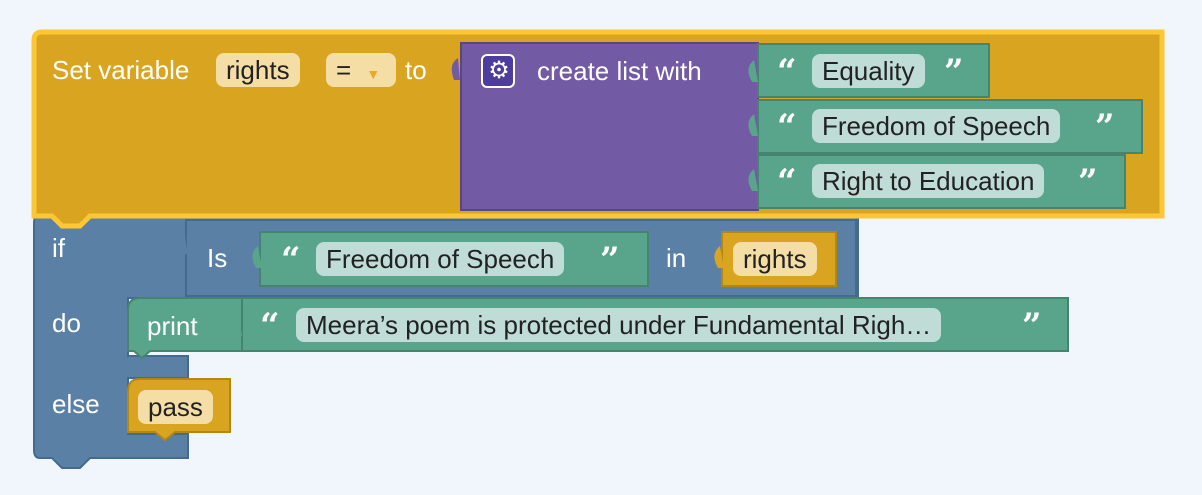 The image size is (1202, 495). Describe the element at coordinates (121, 70) in the screenshot. I see `set-variable-label: Set variable` at that location.